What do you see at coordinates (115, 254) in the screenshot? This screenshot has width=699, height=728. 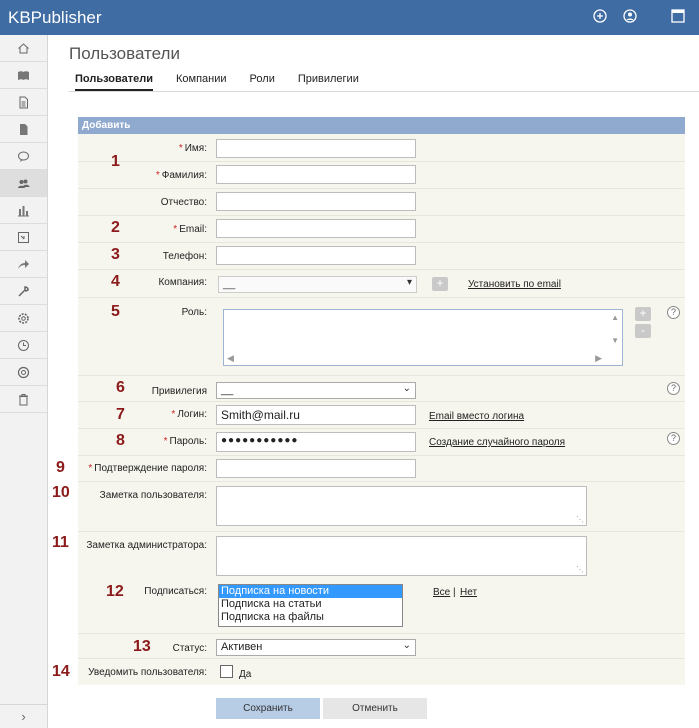 I see `annotation-number: 3` at bounding box center [115, 254].